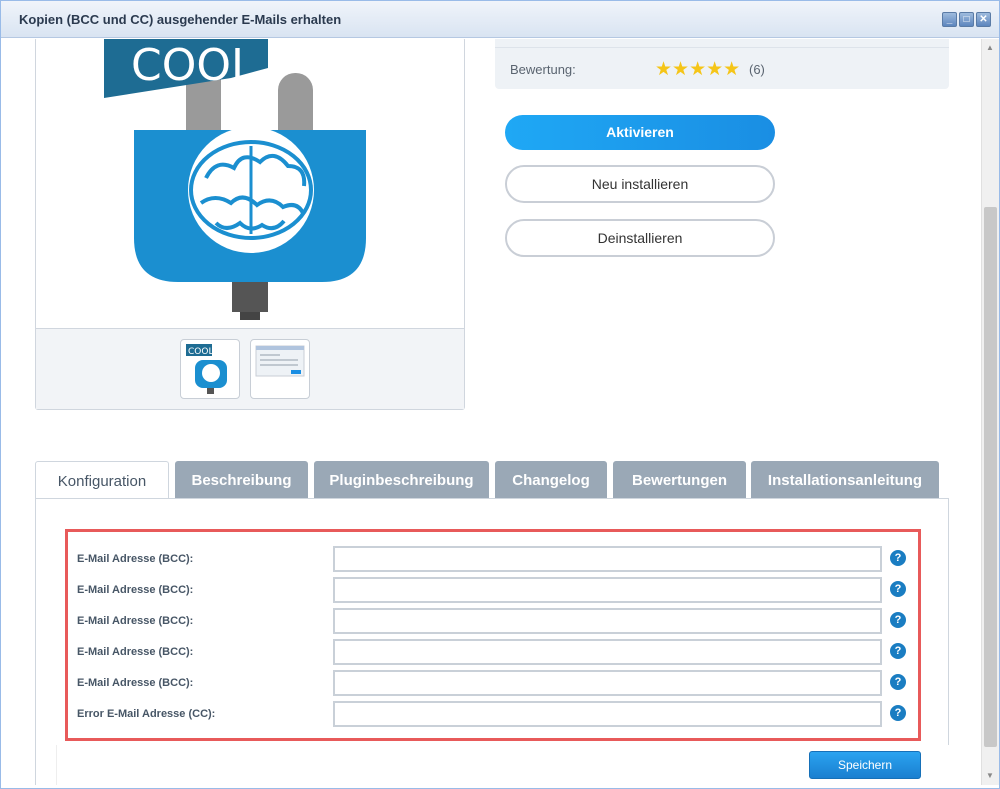  Describe the element at coordinates (990, 775) in the screenshot. I see `scroll-down-icon: ▼` at that location.